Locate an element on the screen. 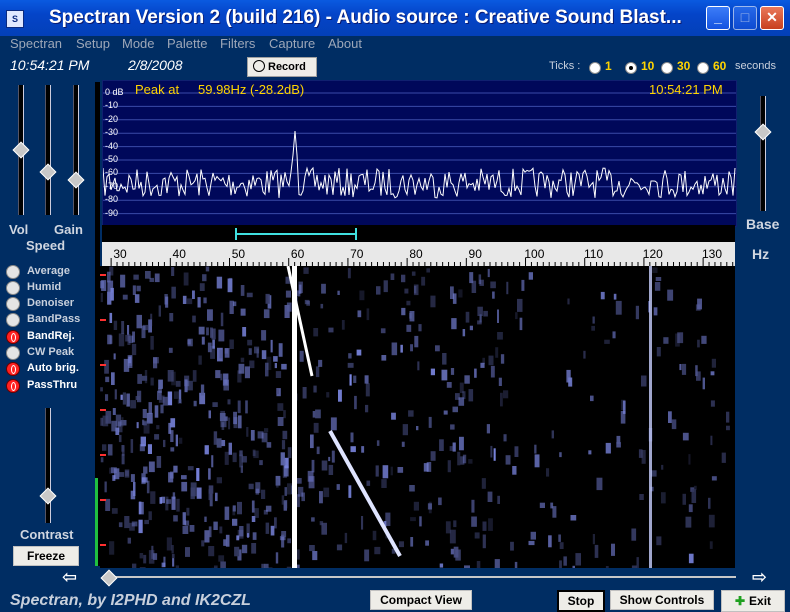 This screenshot has height=612, width=790. app-icon: S is located at coordinates (15, 19).